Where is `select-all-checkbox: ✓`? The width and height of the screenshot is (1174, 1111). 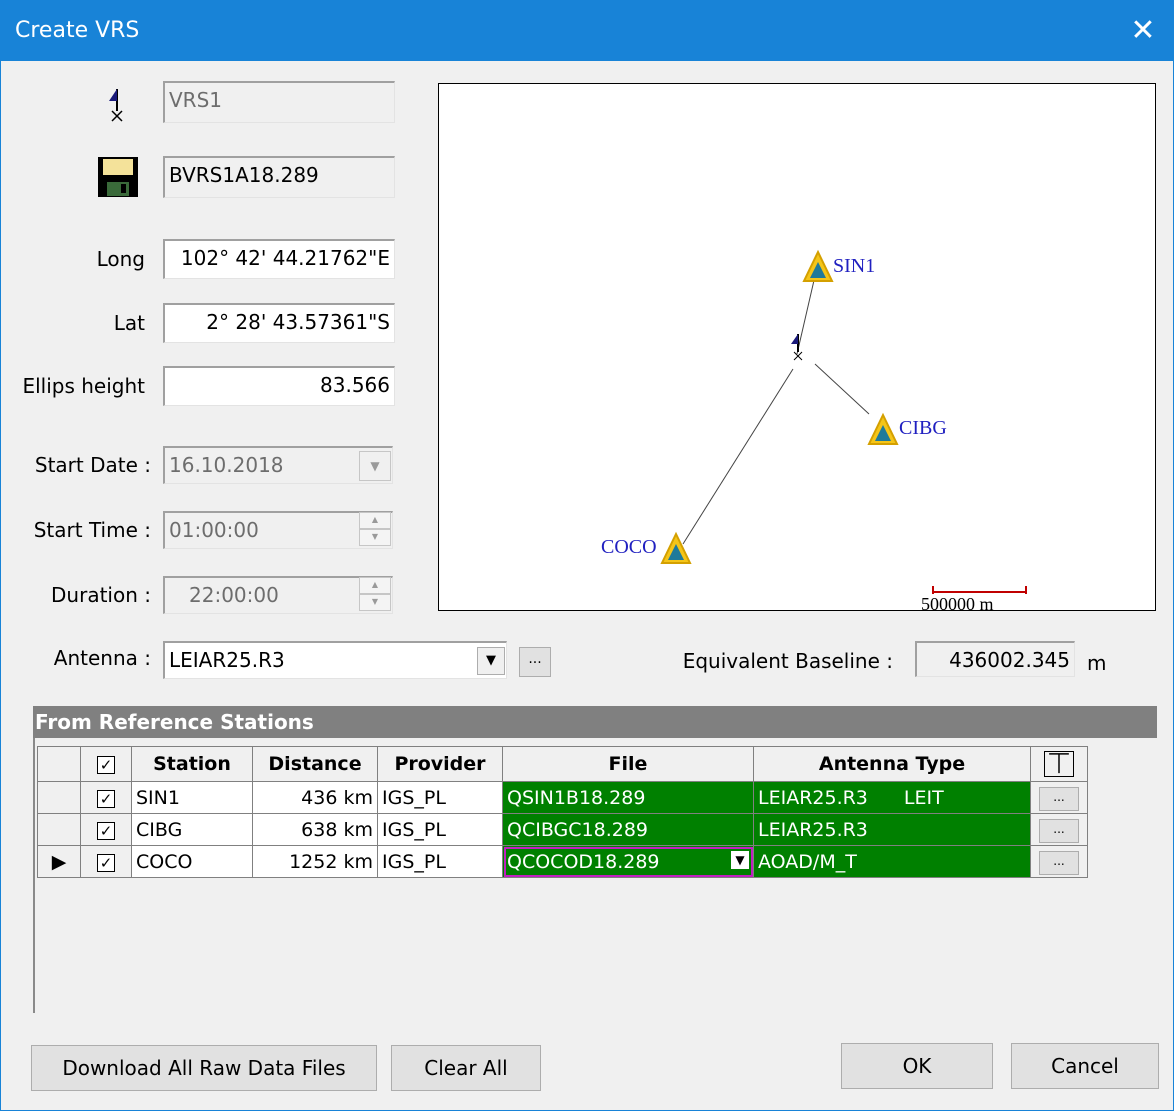
select-all-checkbox: ✓ is located at coordinates (106, 764).